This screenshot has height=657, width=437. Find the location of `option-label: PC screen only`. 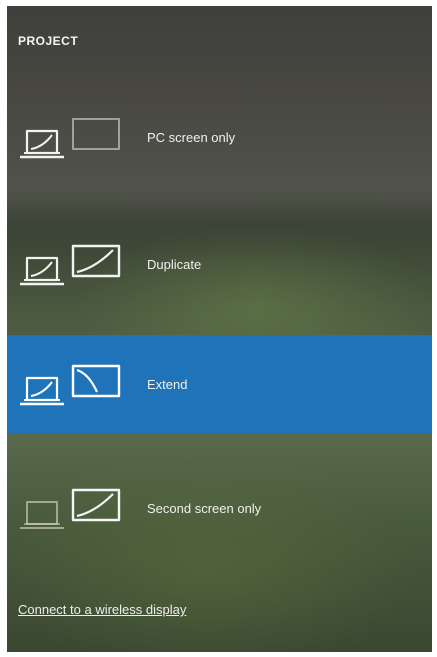

option-label: PC screen only is located at coordinates (191, 137).